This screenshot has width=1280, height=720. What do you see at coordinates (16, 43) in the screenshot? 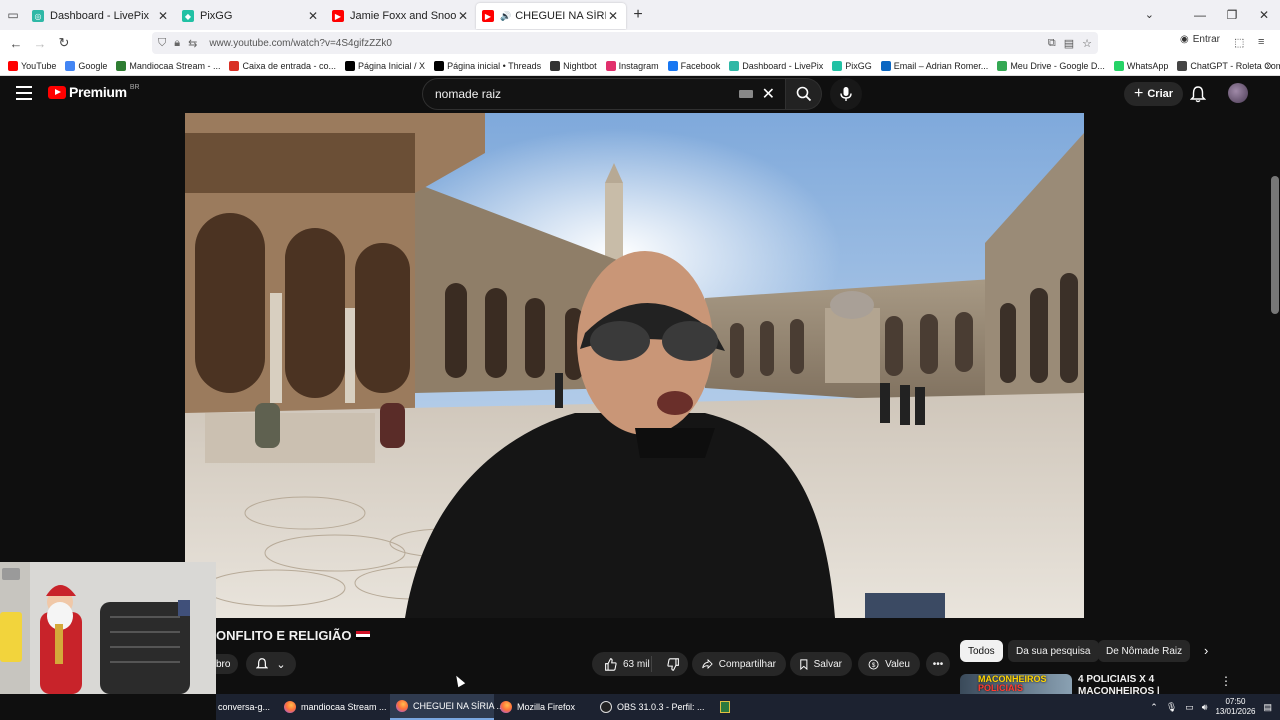
I see `back-arrow-icon: ←` at bounding box center [16, 43].